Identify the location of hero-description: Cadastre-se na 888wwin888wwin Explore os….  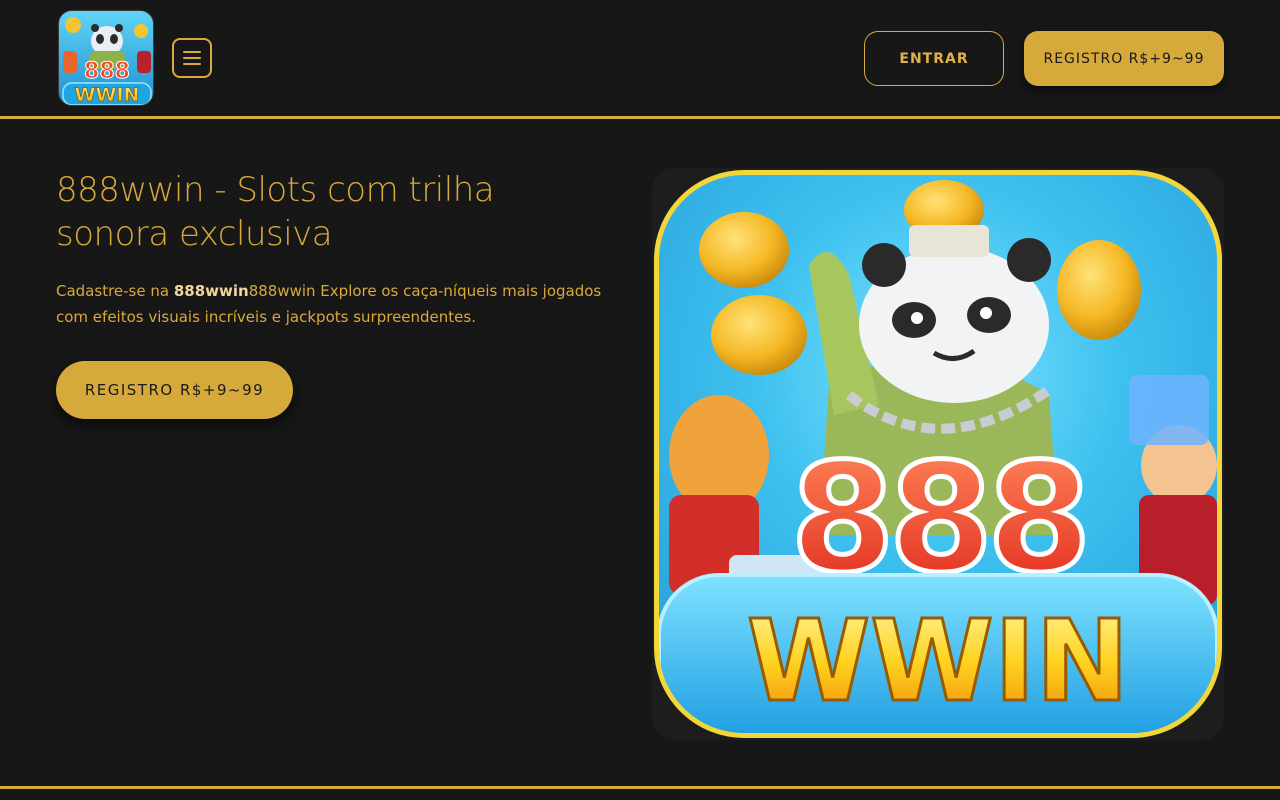
(336, 304).